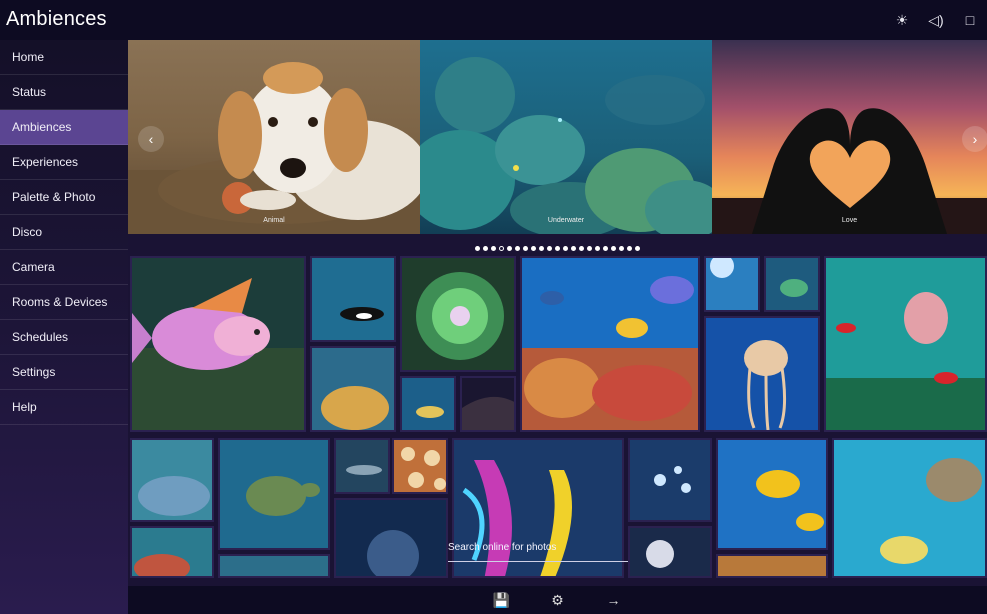 This screenshot has height=614, width=987. I want to click on gallery-tile-turtle-small, so click(792, 284).